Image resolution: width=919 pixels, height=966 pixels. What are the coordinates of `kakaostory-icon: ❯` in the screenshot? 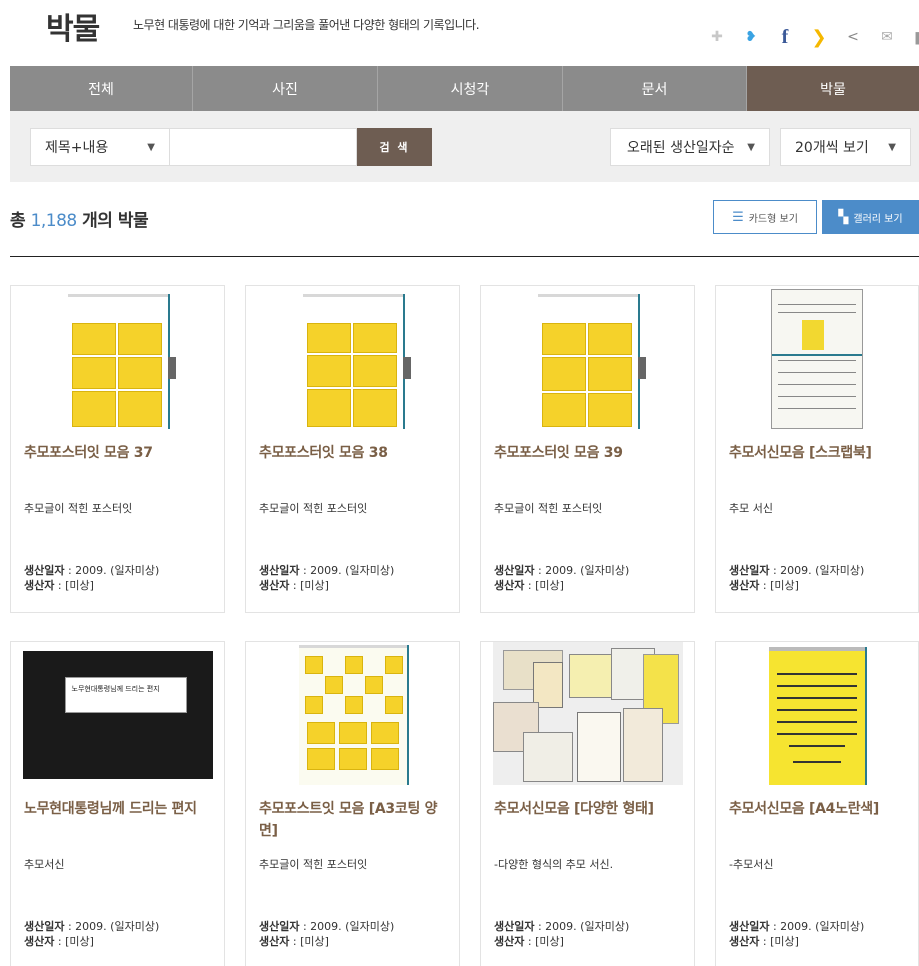 It's located at (819, 37).